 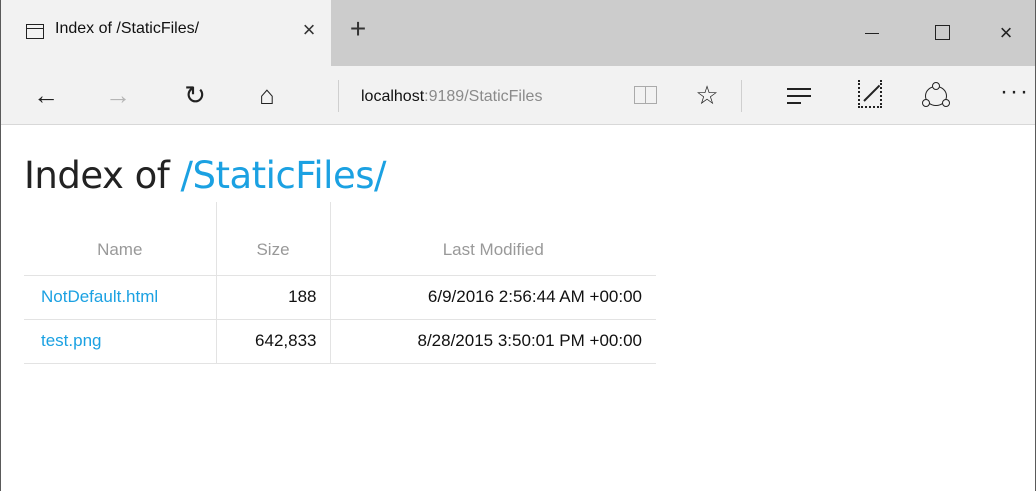 I want to click on web-note-icon, so click(x=870, y=94).